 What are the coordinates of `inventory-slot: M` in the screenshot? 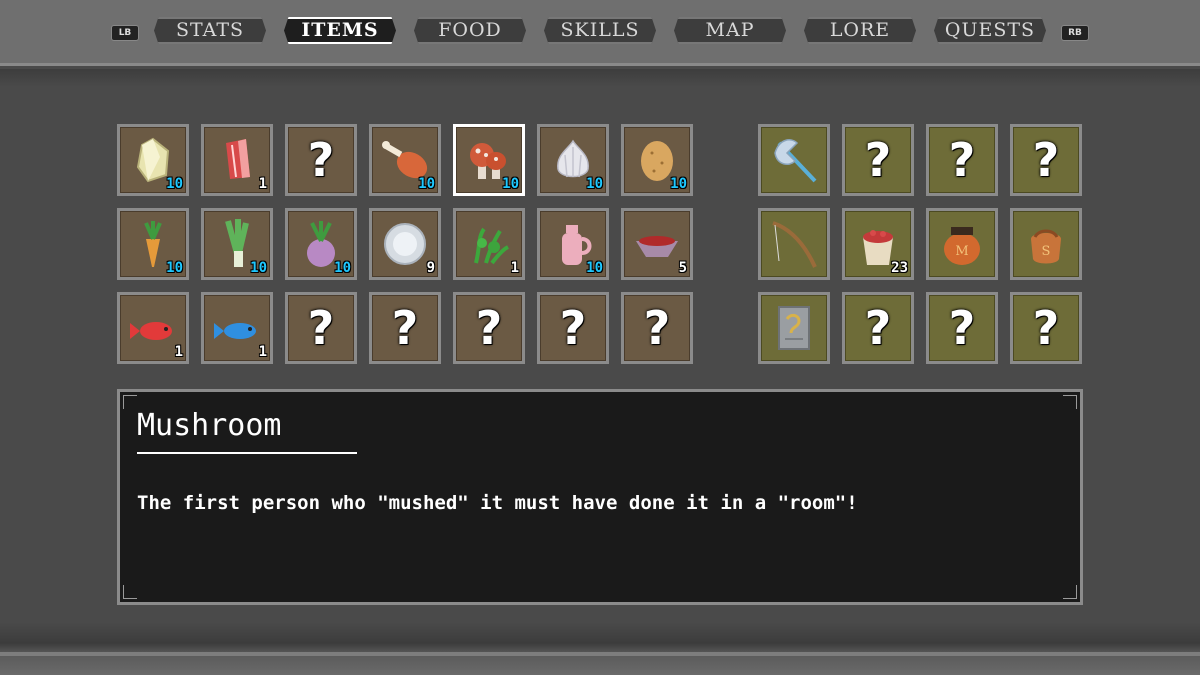 It's located at (962, 244).